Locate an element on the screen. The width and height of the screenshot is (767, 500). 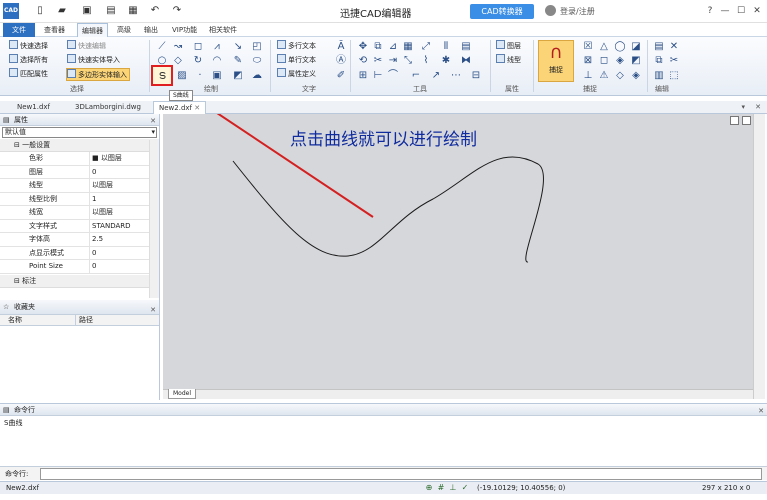
pencil-icon: ✎ is located at coordinates (238, 61).